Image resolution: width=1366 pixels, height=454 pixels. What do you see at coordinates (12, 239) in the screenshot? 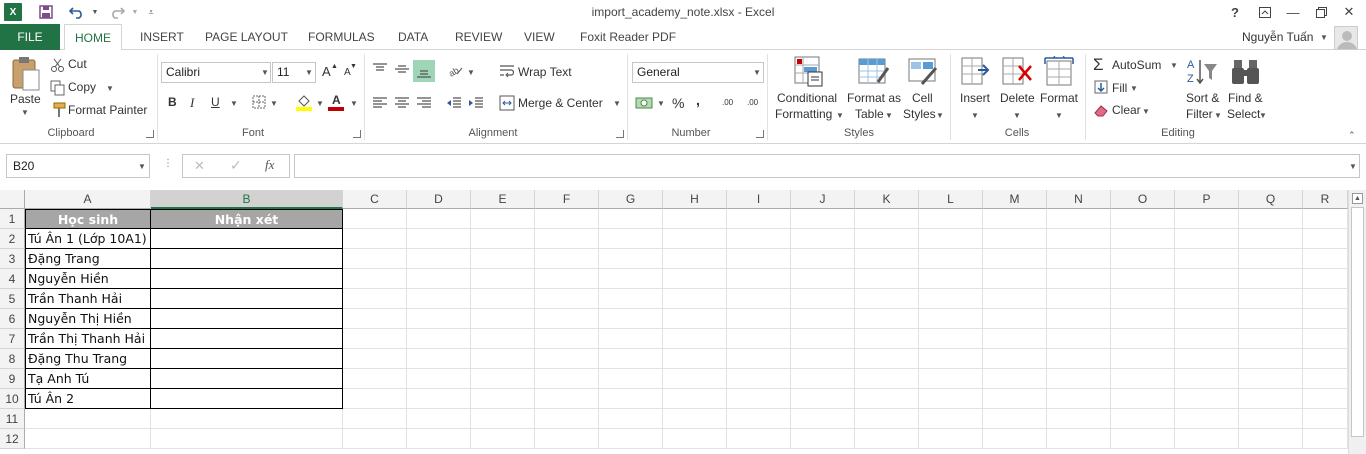
I see `row-header-2: 2` at bounding box center [12, 239].